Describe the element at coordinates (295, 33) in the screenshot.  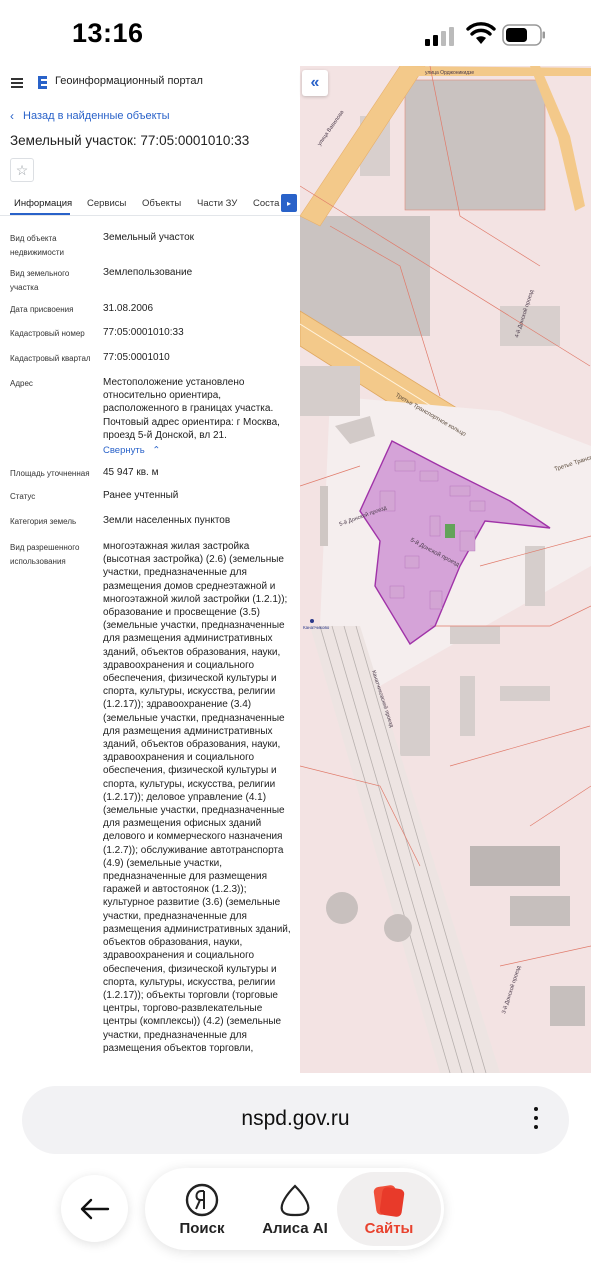
I see `status-bar: 13:16` at that location.